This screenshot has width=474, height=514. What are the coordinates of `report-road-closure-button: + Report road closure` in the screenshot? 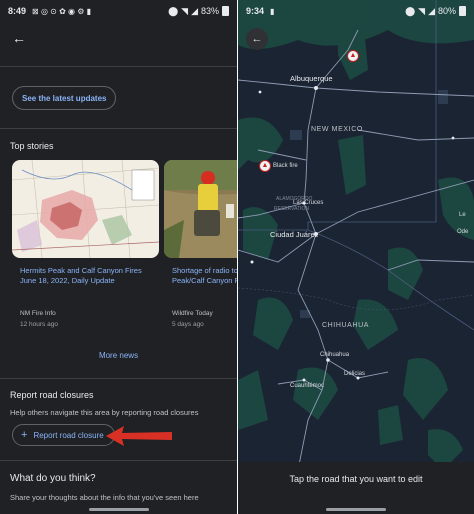 It's located at (63, 435).